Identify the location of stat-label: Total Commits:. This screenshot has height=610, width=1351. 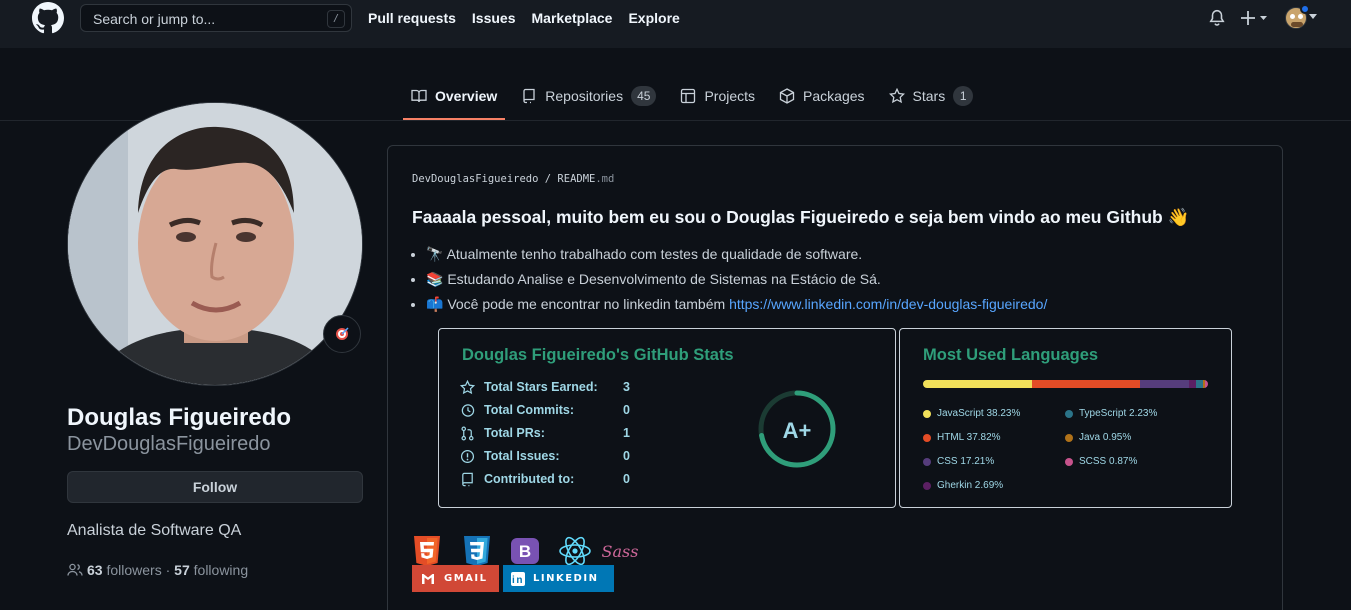
(529, 410).